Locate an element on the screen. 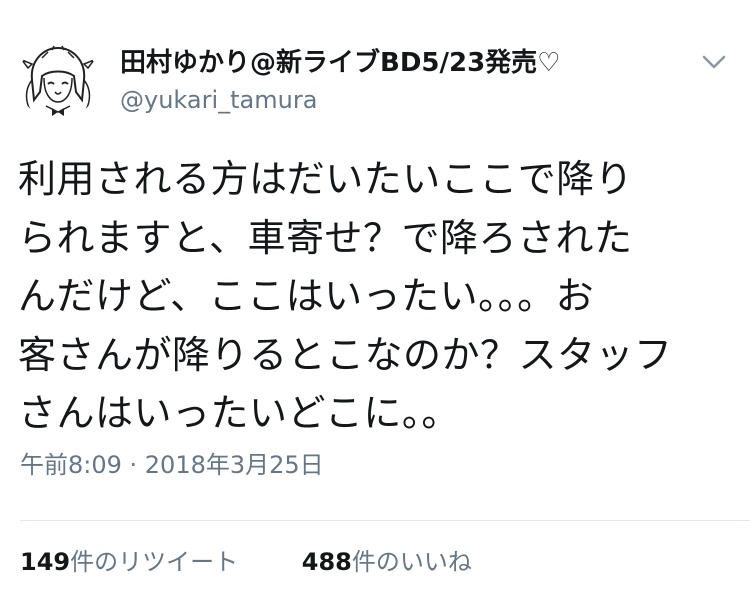 This screenshot has height=615, width=750. like-count: 488件のいいね is located at coordinates (387, 562).